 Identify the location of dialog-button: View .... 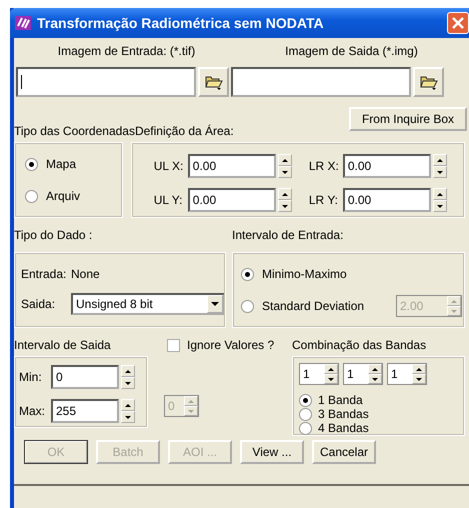
(272, 452).